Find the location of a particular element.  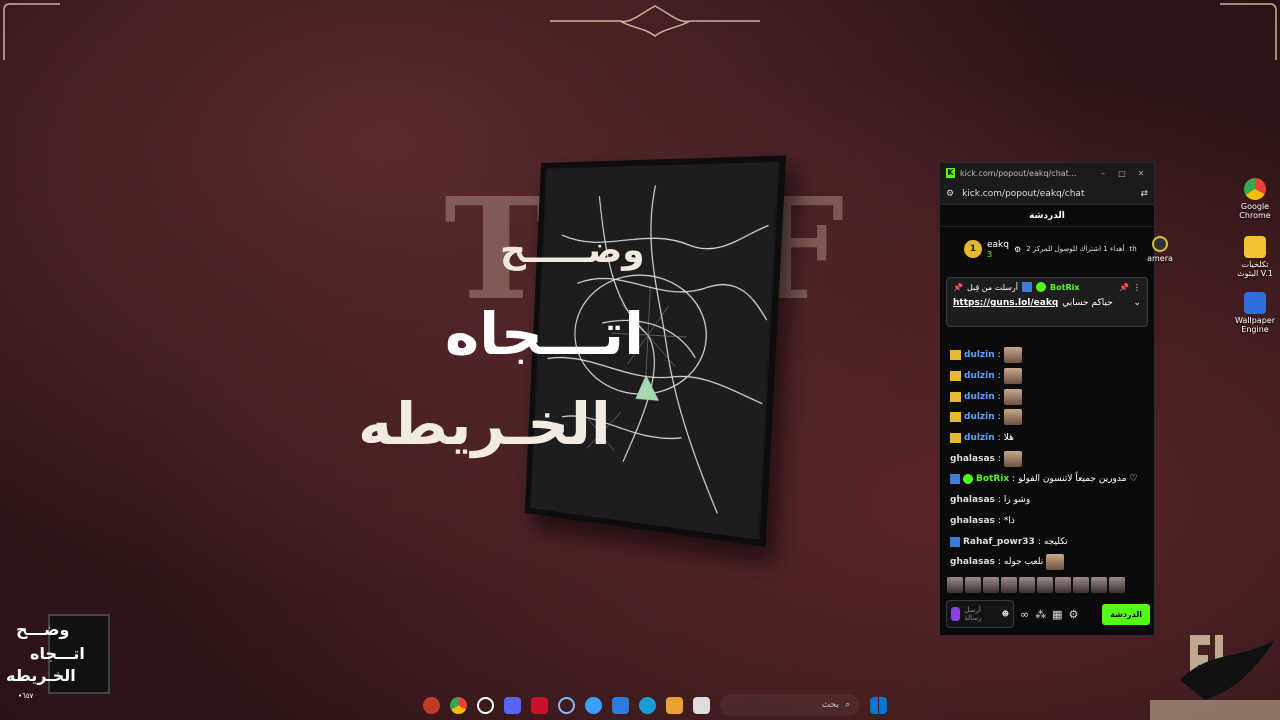

taskbar-search: بحث ⌕ is located at coordinates (790, 705).